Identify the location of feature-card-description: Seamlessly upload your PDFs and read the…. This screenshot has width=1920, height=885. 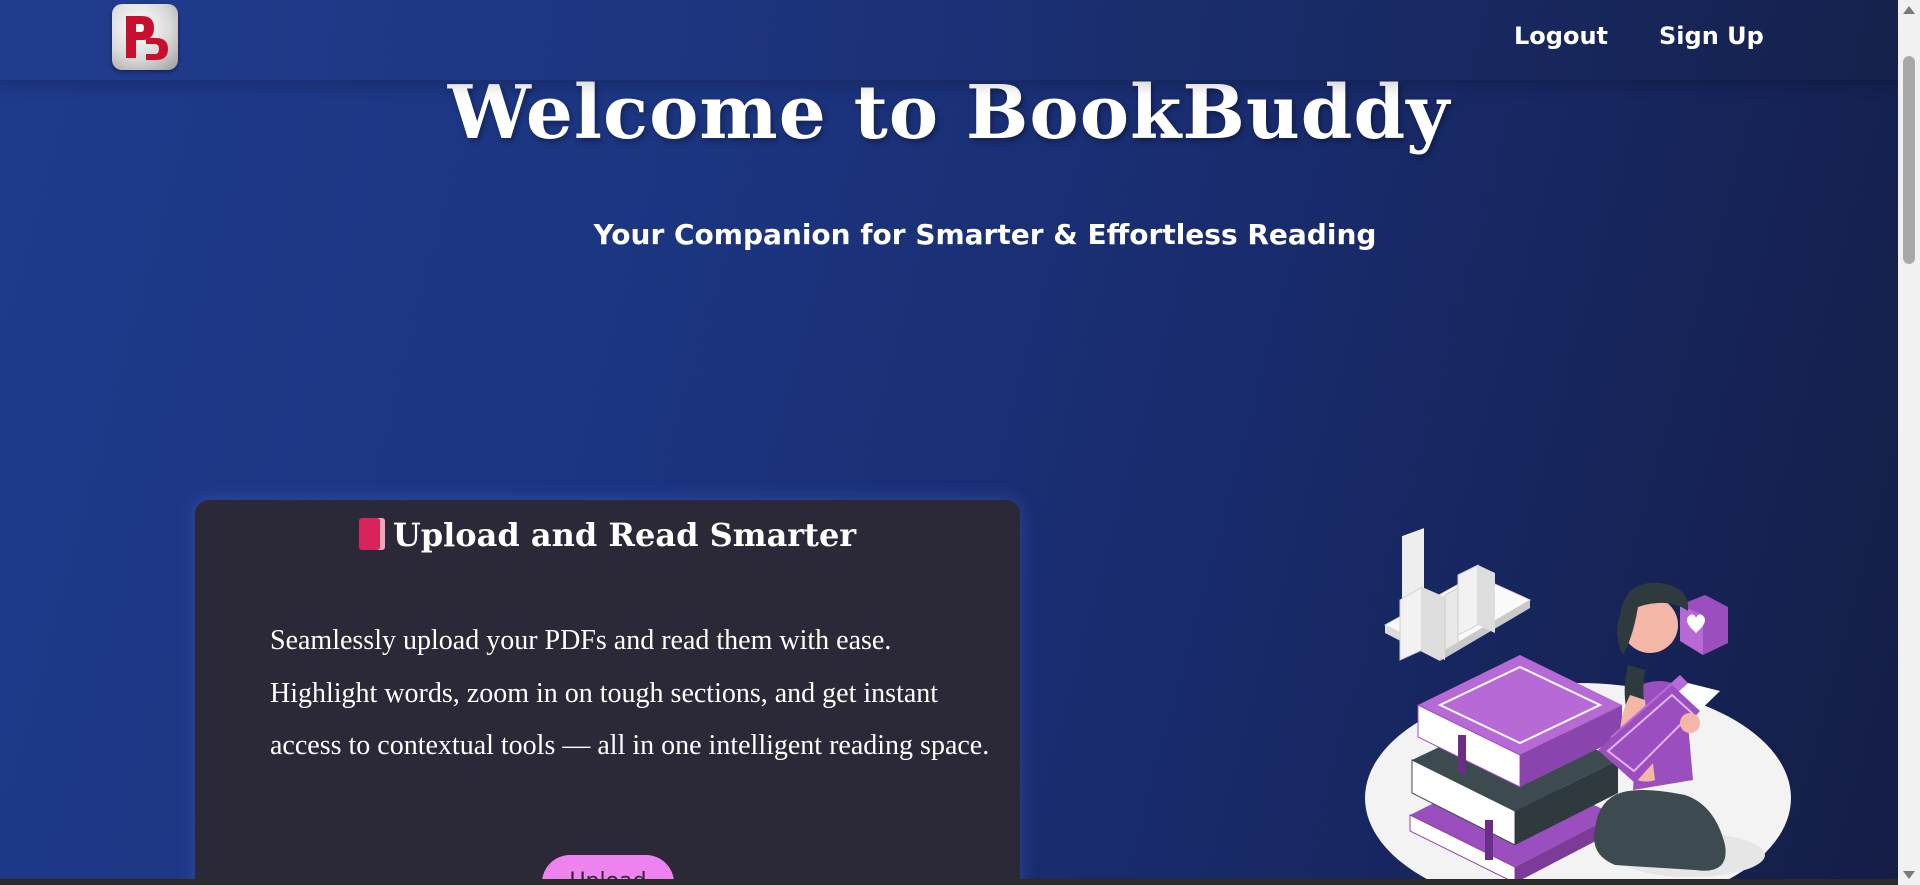
(630, 693).